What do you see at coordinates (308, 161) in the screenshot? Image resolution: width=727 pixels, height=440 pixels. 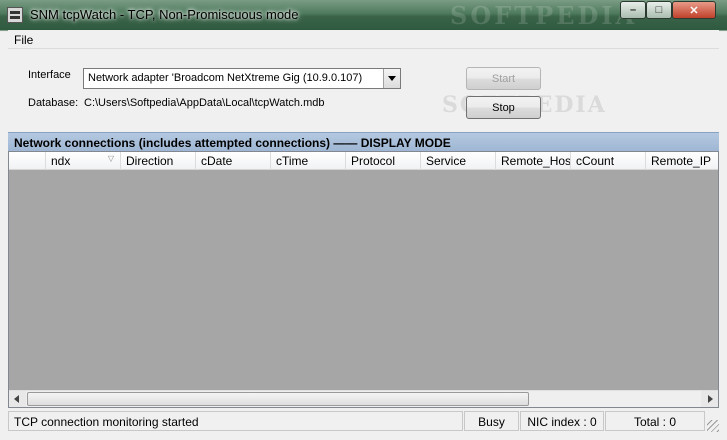 I see `col-header-ctime: cTime` at bounding box center [308, 161].